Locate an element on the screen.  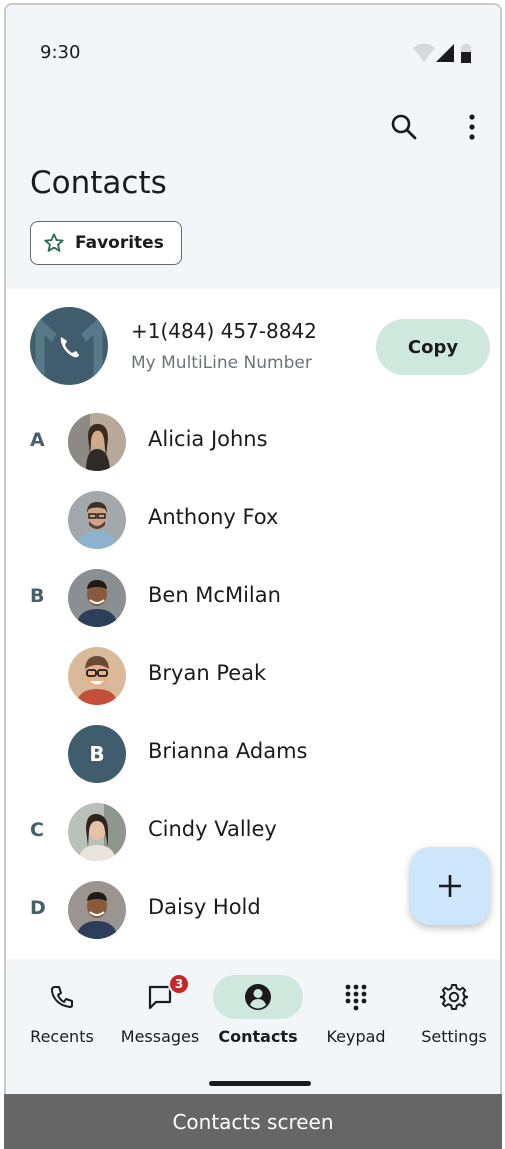
dialpad-icon is located at coordinates (356, 997).